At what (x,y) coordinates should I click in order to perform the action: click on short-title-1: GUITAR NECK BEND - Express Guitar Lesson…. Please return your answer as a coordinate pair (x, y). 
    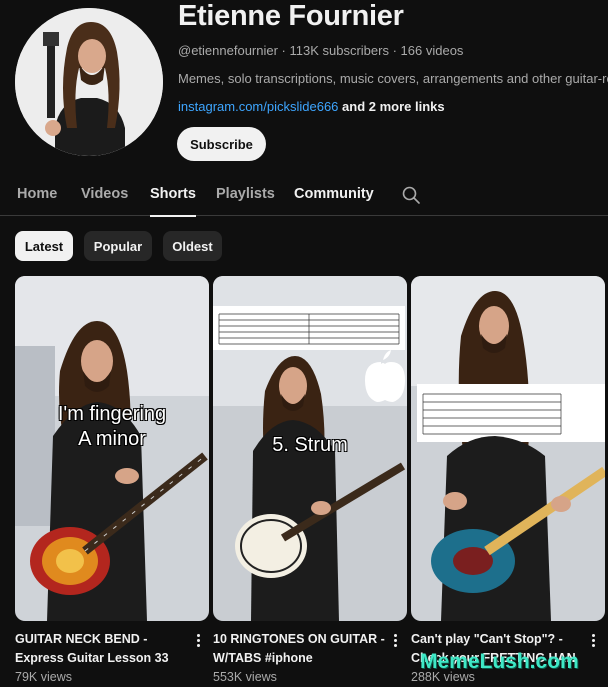
    Looking at the image, I should click on (104, 649).